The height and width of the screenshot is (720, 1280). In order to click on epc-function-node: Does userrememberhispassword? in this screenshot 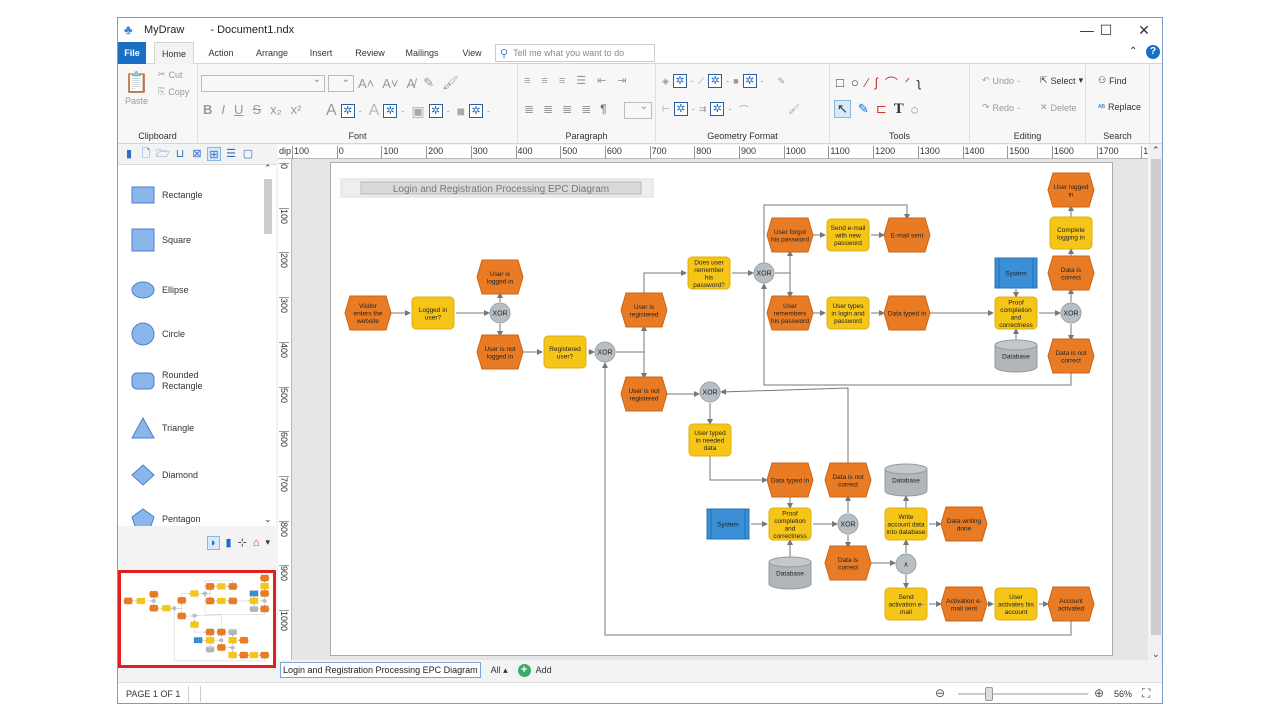, I will do `click(709, 273)`.